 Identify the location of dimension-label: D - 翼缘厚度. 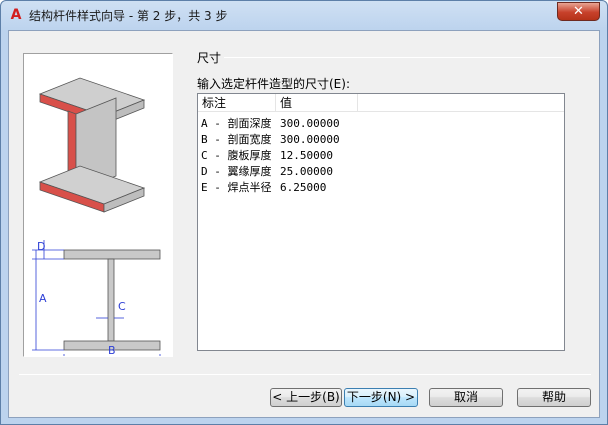
(236, 171).